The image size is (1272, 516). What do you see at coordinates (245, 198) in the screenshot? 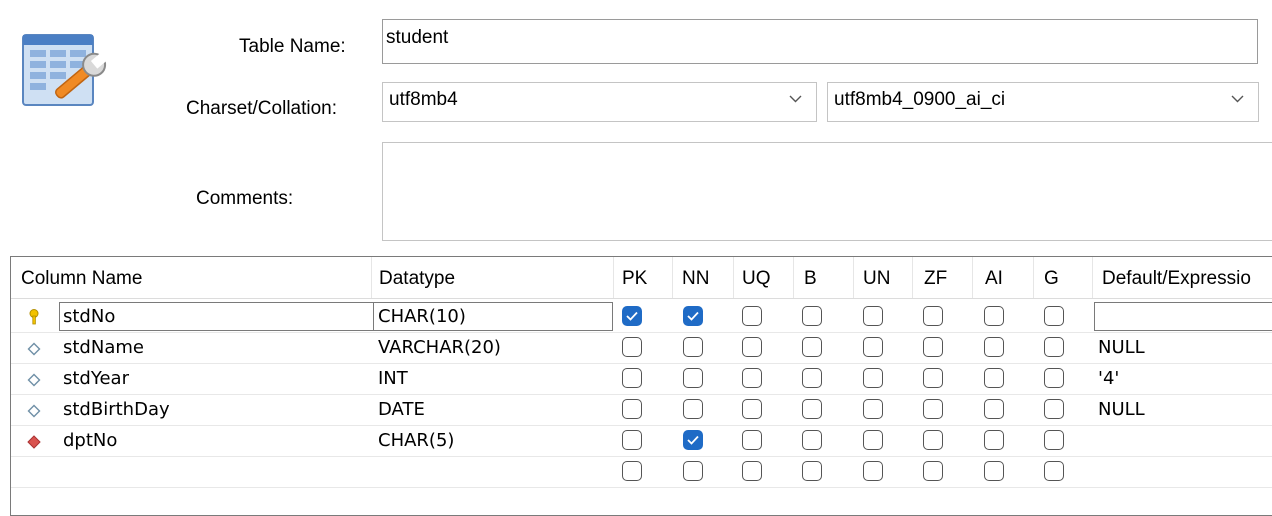
I see `comments-label: Comments:` at bounding box center [245, 198].